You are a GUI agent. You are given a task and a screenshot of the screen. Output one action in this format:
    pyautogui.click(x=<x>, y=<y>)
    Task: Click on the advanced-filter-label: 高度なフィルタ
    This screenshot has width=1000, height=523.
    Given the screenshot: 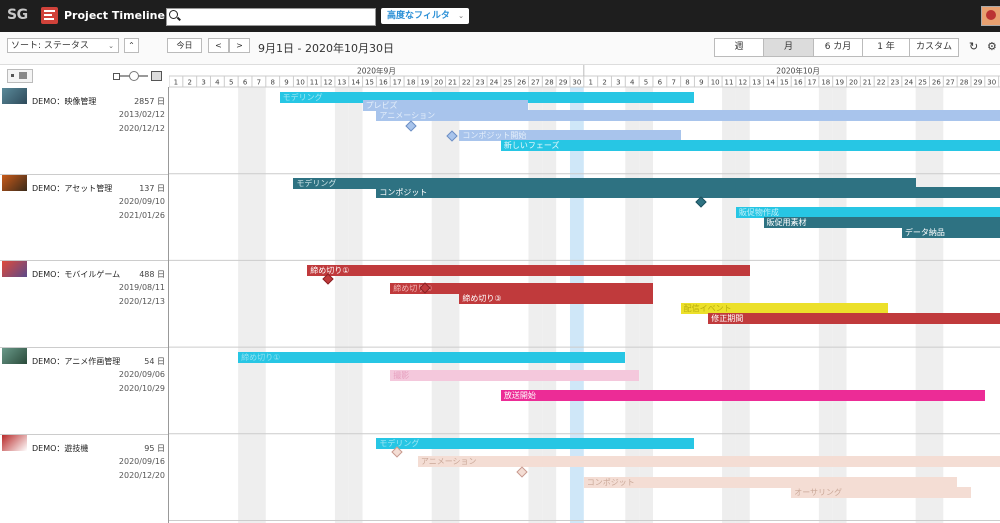 What is the action you would take?
    pyautogui.click(x=418, y=16)
    